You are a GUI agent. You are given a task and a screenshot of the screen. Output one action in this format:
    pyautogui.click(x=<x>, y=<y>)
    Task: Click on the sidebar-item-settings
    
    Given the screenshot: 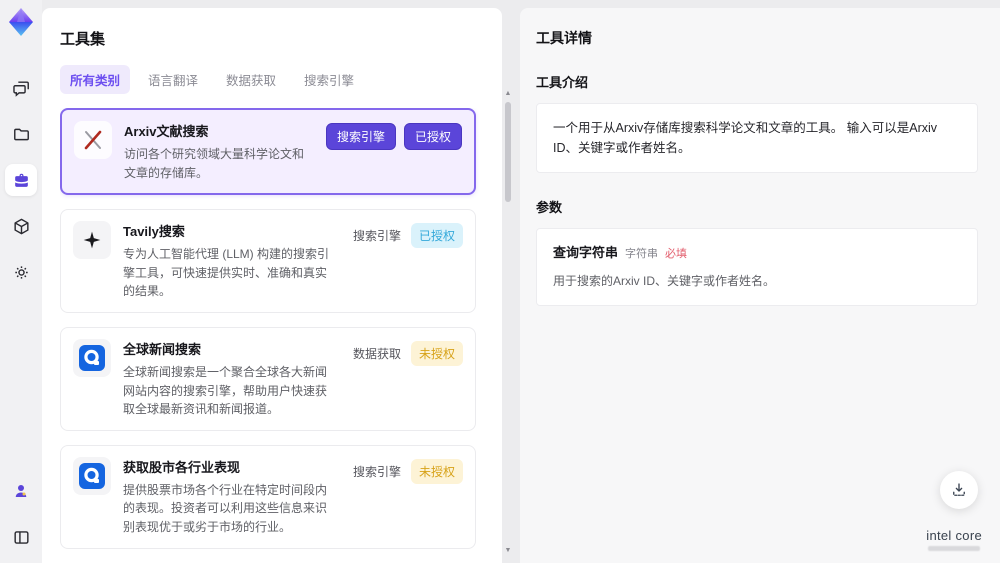 What is the action you would take?
    pyautogui.click(x=21, y=272)
    